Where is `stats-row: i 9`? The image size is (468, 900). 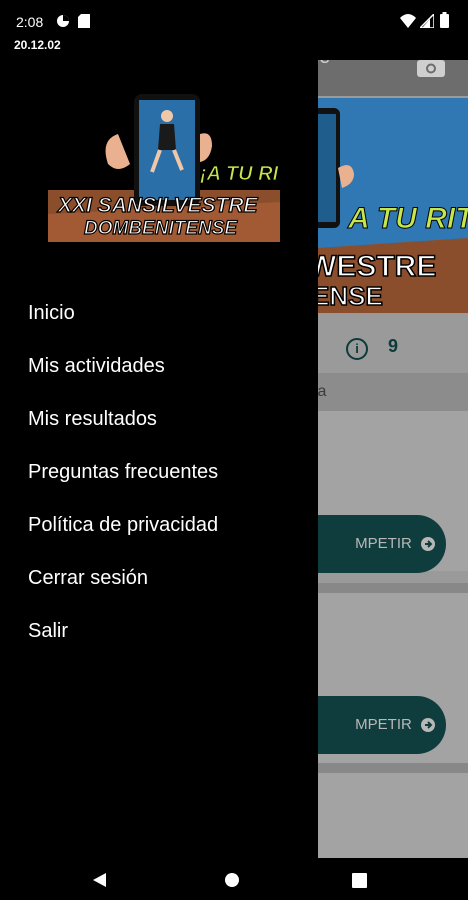 stats-row: i 9 is located at coordinates (393, 348).